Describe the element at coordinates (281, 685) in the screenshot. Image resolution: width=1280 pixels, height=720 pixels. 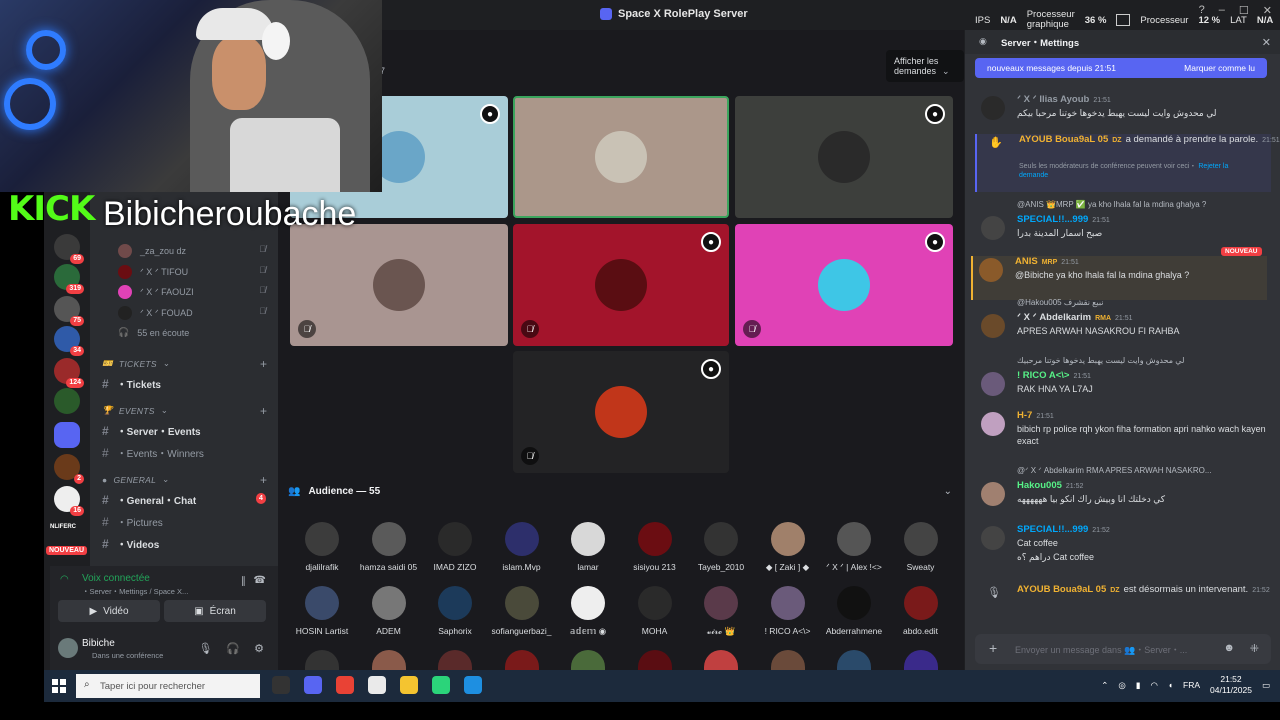
I see `task-view-icon` at that location.